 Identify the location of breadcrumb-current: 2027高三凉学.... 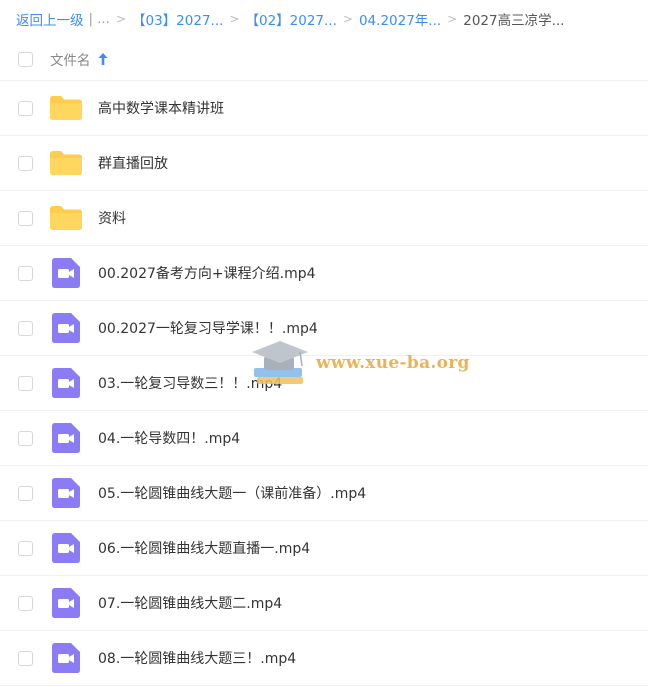
(514, 21).